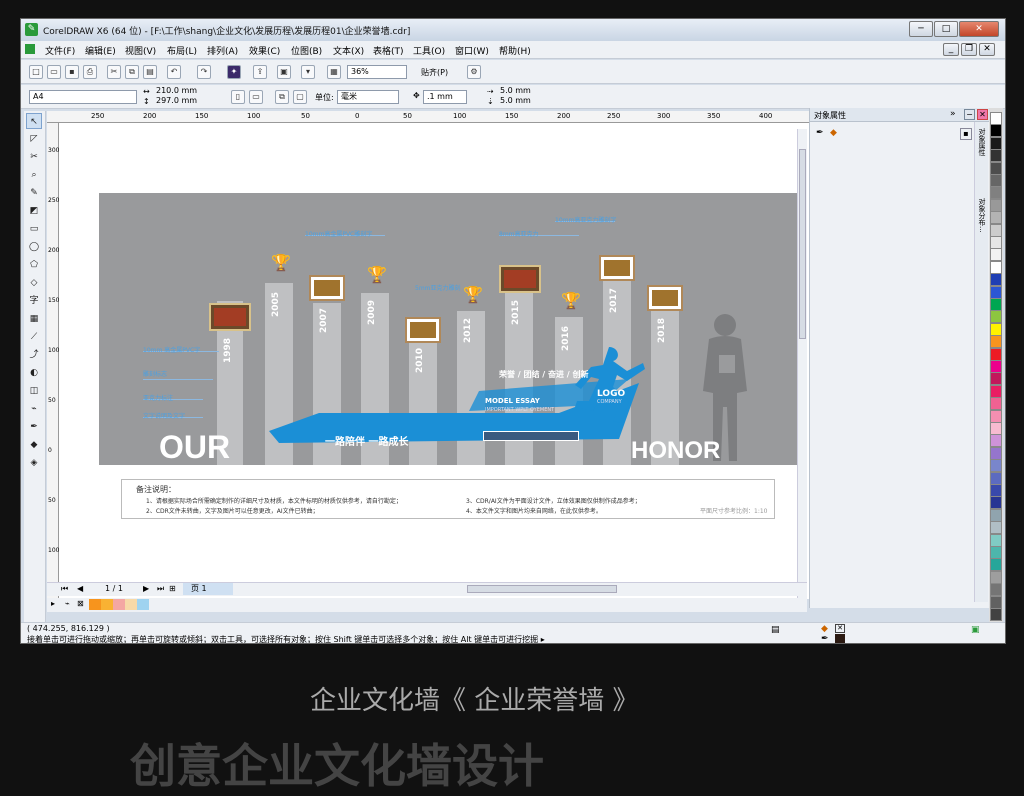 The width and height of the screenshot is (1024, 796). I want to click on eyedropper-icon: ⌁, so click(67, 603).